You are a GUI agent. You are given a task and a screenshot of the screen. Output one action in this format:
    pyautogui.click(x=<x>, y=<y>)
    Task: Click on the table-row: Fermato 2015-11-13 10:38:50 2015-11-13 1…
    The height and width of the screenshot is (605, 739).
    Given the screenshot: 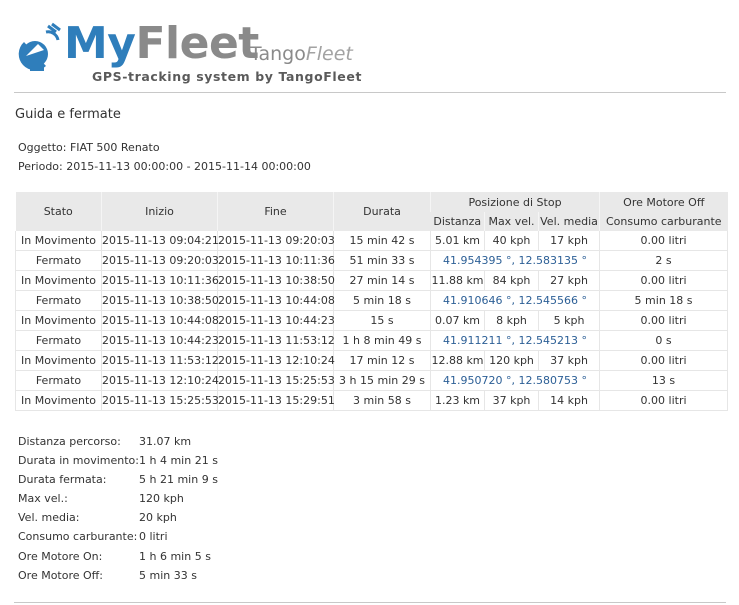 What is the action you would take?
    pyautogui.click(x=372, y=300)
    